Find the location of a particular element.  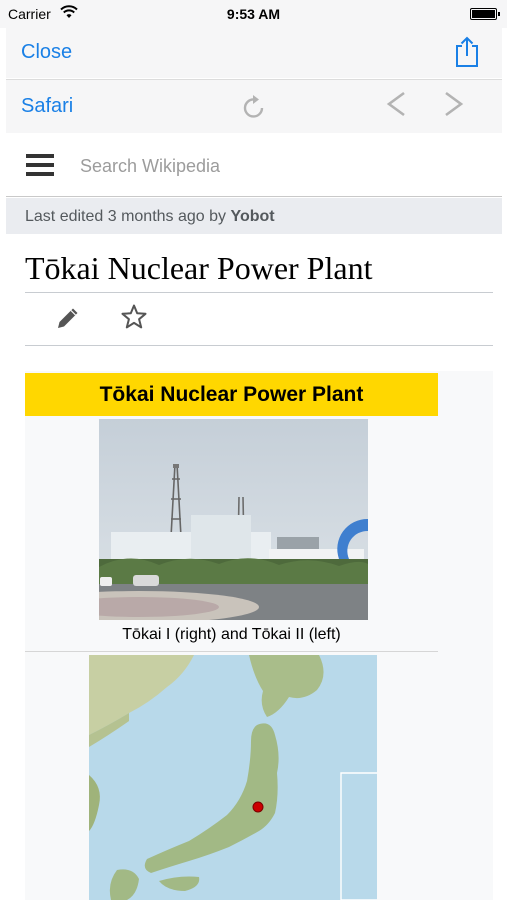

menu-icon is located at coordinates (40, 165).